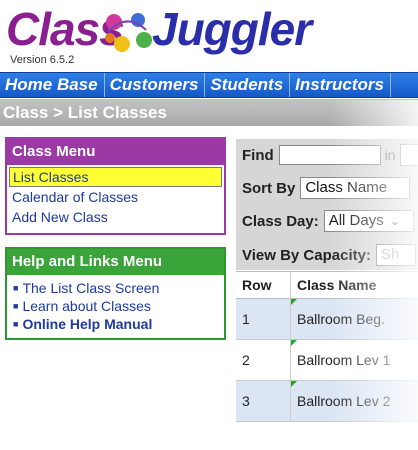 The image size is (418, 450). Describe the element at coordinates (390, 155) in the screenshot. I see `in-label: in` at that location.